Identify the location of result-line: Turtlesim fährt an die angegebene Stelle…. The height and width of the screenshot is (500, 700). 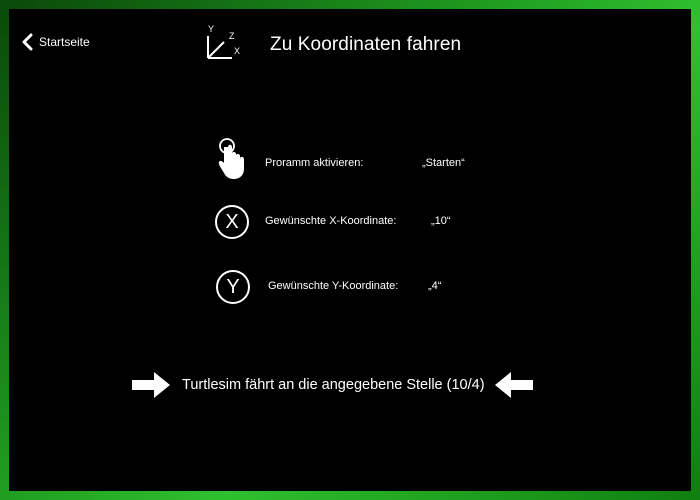
(332, 385).